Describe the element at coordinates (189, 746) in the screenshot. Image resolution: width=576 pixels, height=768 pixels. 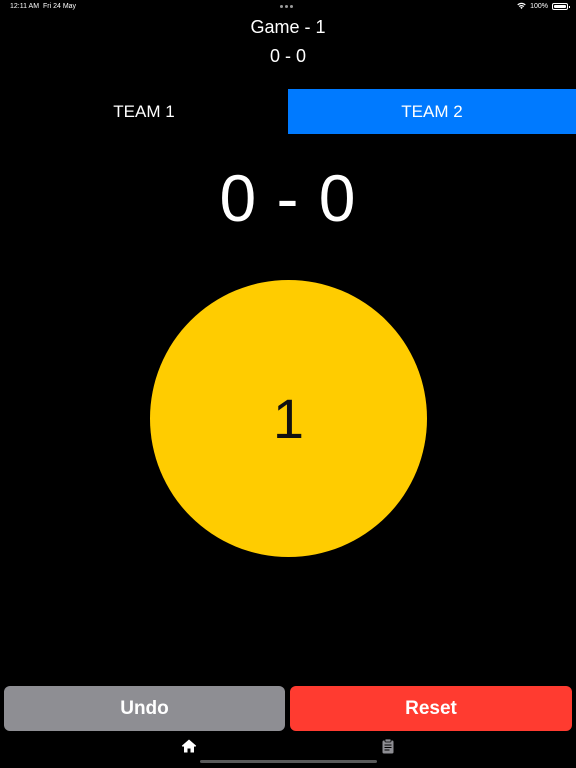
I see `home-icon` at that location.